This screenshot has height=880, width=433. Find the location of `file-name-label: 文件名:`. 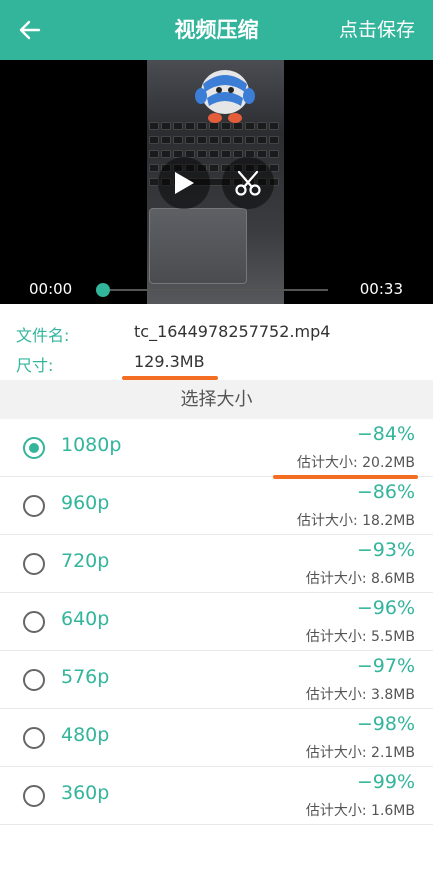

file-name-label: 文件名: is located at coordinates (43, 335).